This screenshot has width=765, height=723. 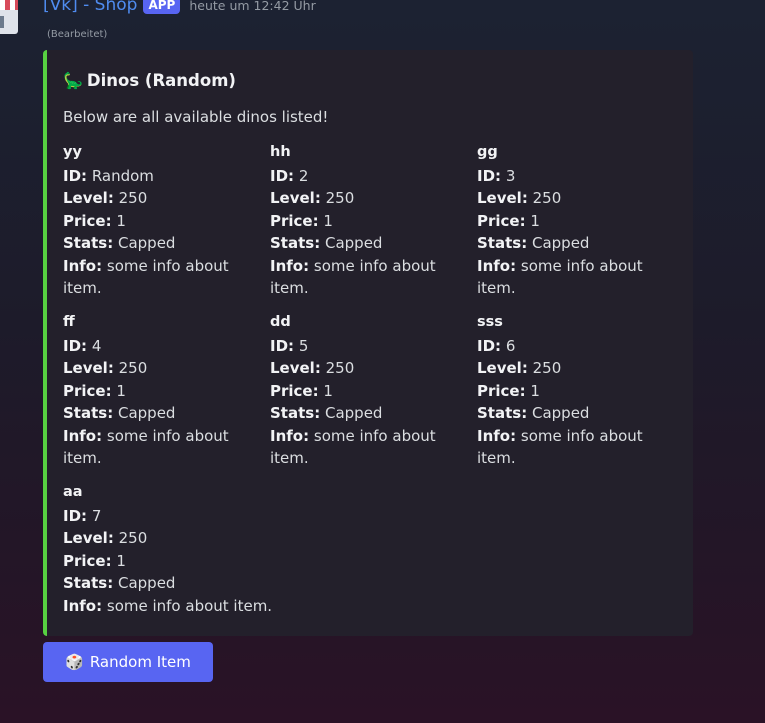 I want to click on field-line-id: ID: 4, so click(x=158, y=346).